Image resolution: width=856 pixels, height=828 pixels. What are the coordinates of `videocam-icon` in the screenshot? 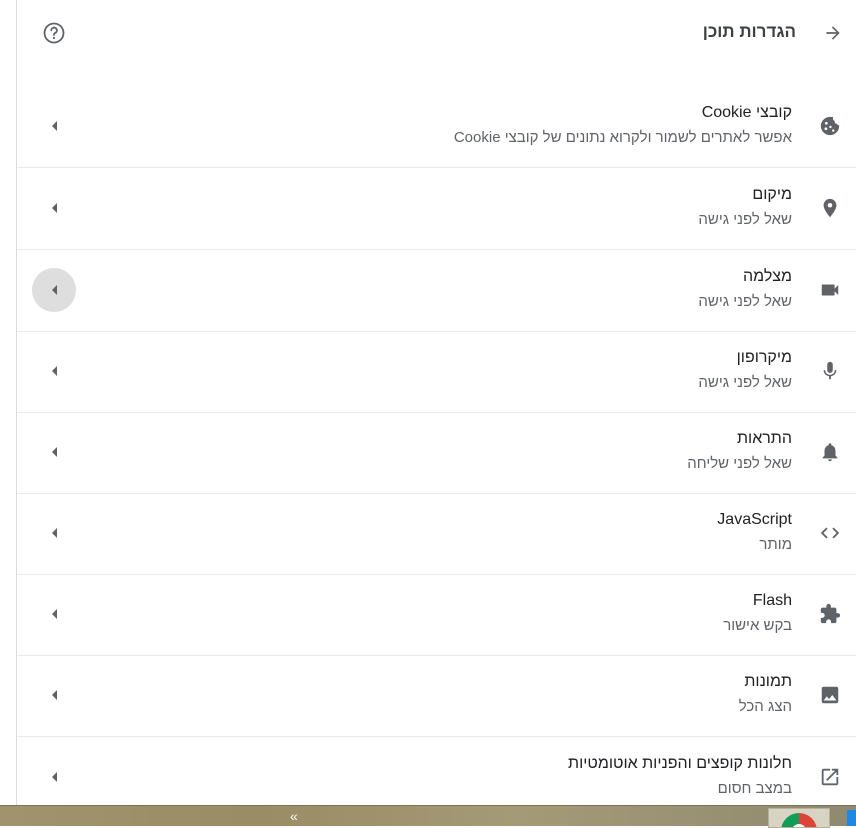 It's located at (830, 290).